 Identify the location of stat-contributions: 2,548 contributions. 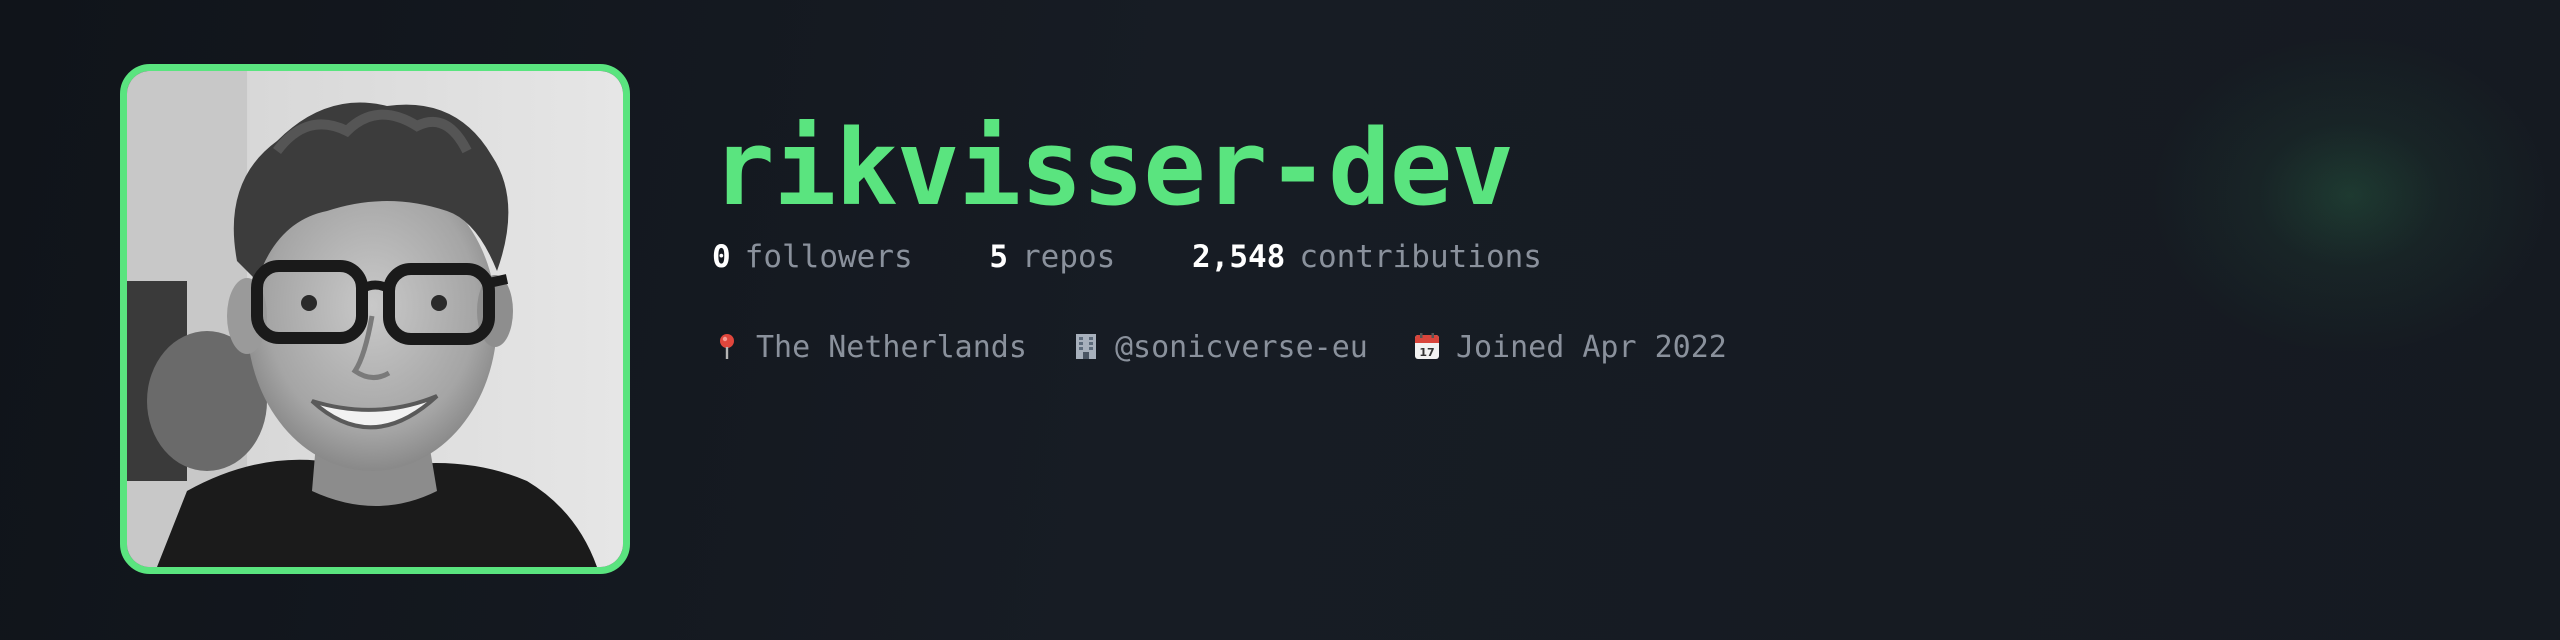
(1367, 257).